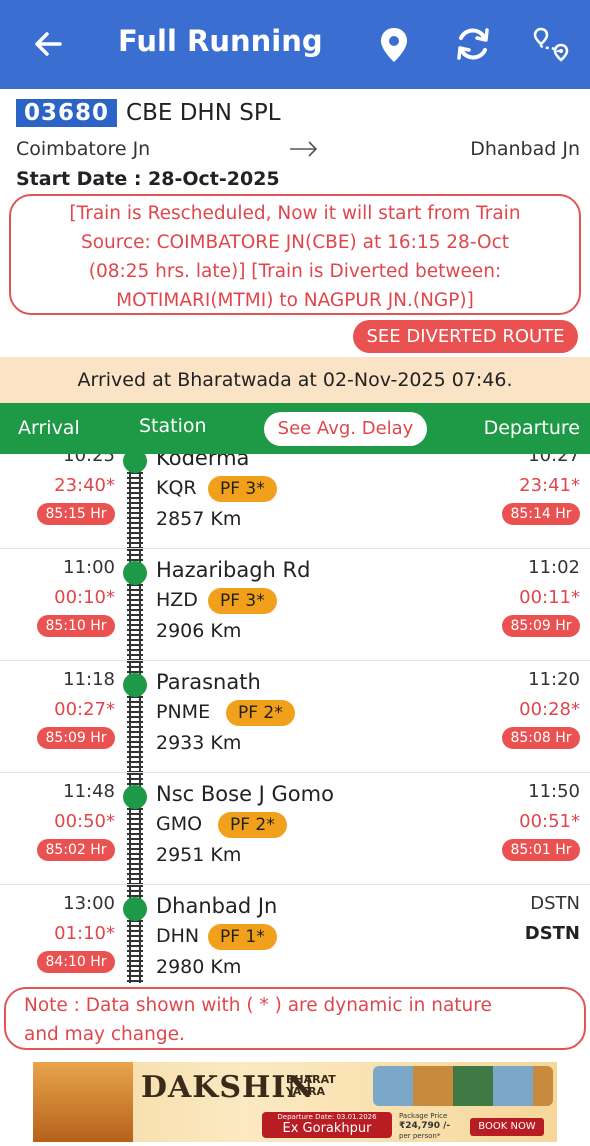 Image resolution: width=590 pixels, height=1146 pixels. Describe the element at coordinates (84, 821) in the screenshot. I see `actual-arrival: 00:50*` at that location.